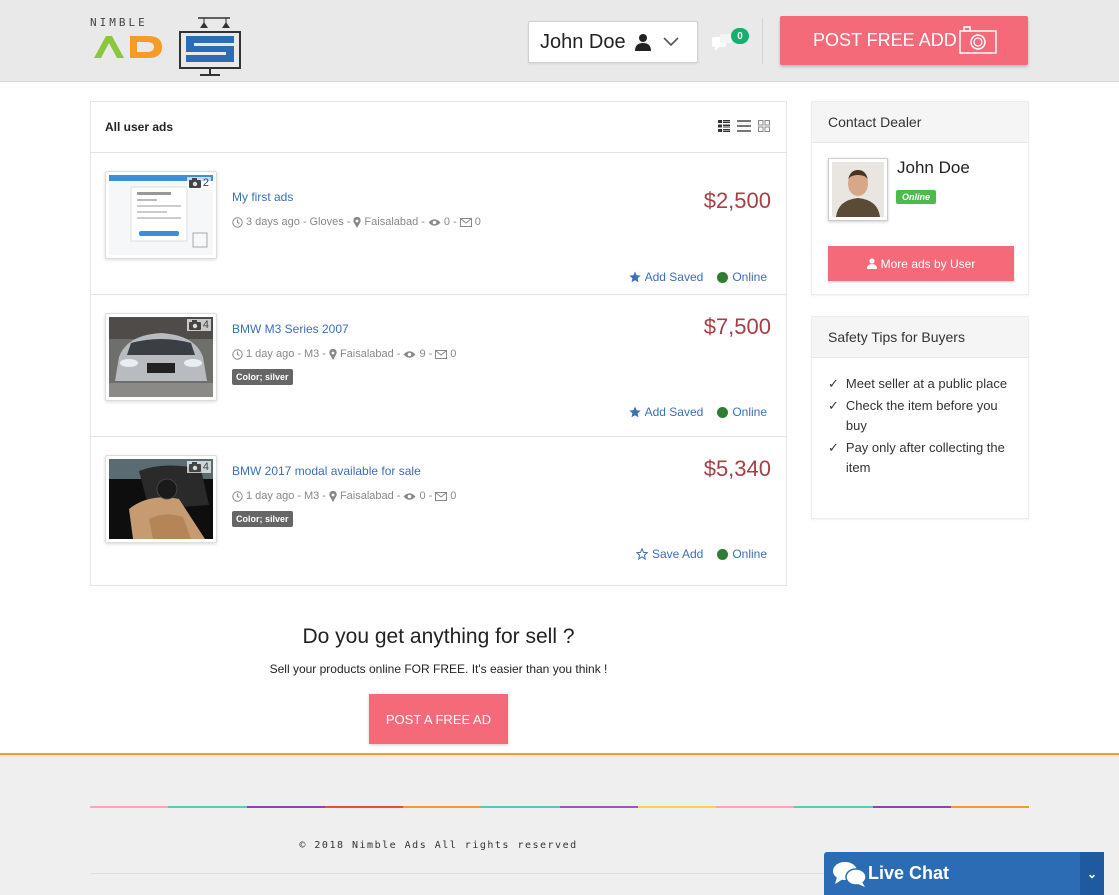 This screenshot has height=895, width=1119. I want to click on logo-top-text: NIMBLE, so click(119, 22).